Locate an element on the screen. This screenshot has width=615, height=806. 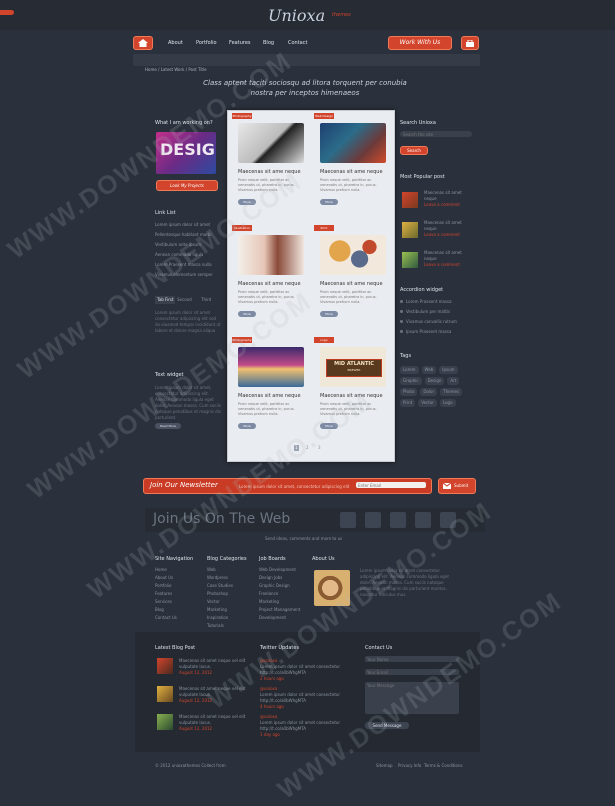
mid-atlantic-badge: MID ATLANTIC BREWER is located at coordinates (354, 368).